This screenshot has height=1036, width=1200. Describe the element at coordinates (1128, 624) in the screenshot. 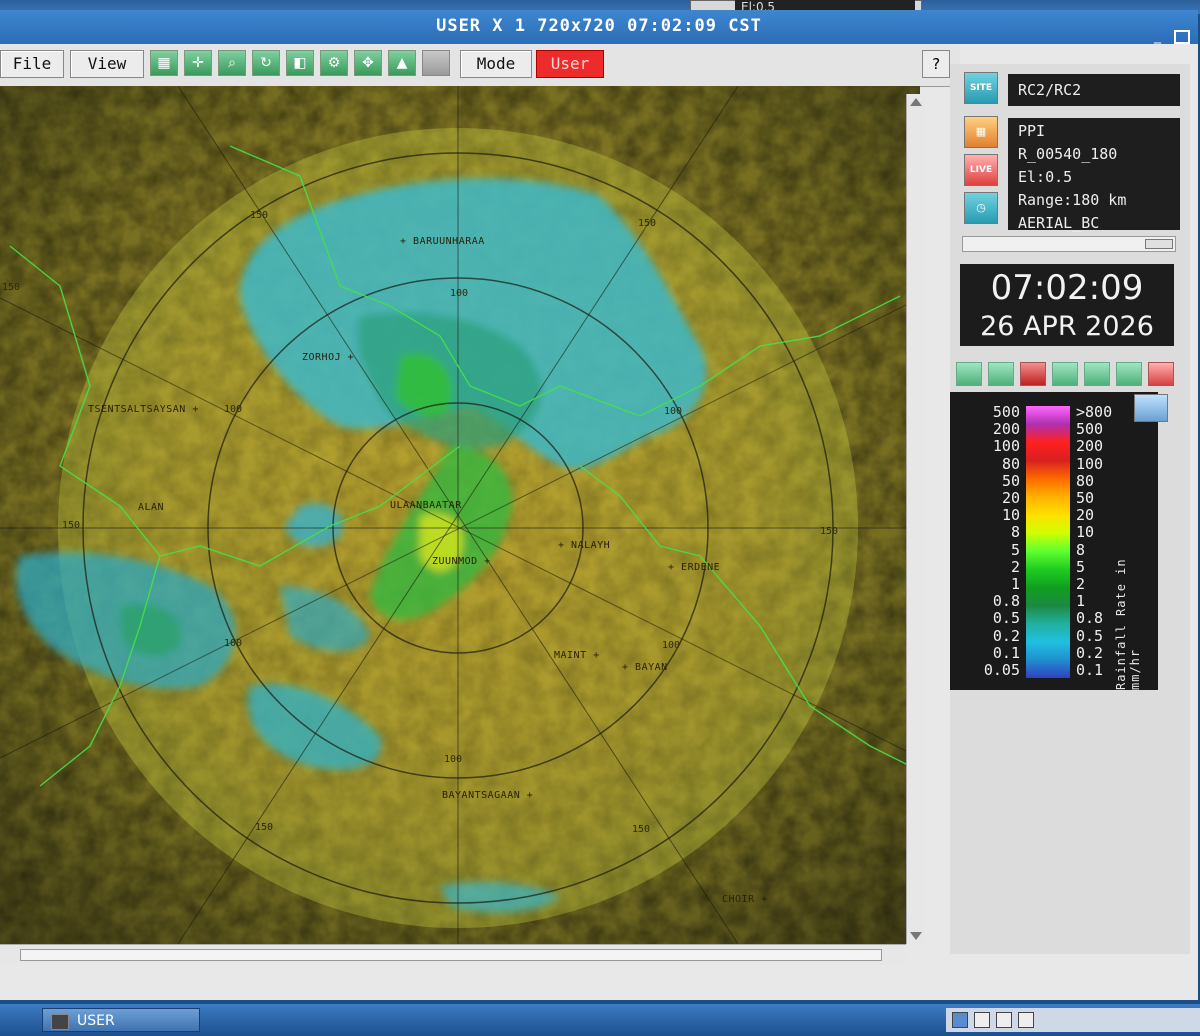

I see `legend-units: Rainfall Rate in mm/hr` at that location.